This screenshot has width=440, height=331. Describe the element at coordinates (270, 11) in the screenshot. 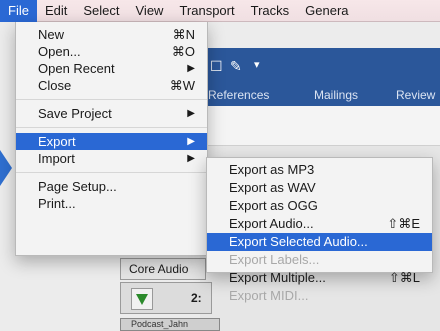

I see `menu-tracks: Tracks` at that location.